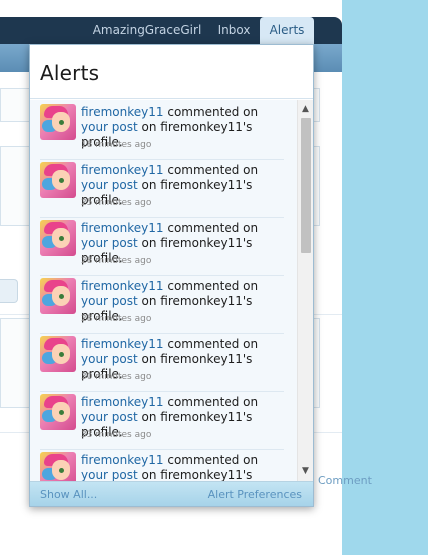  What do you see at coordinates (305, 109) in the screenshot?
I see `scroll-up-arrow-icon: ▲` at bounding box center [305, 109].